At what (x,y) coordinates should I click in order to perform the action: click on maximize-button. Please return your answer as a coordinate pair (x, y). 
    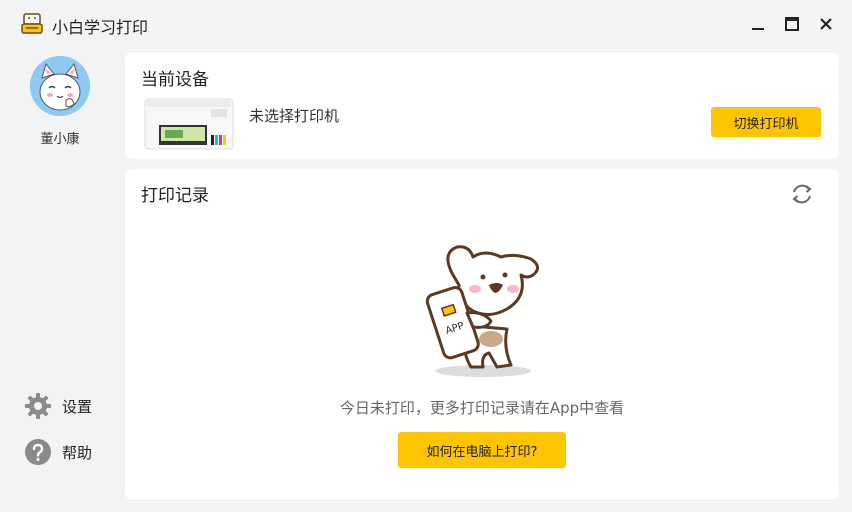
    Looking at the image, I should click on (792, 24).